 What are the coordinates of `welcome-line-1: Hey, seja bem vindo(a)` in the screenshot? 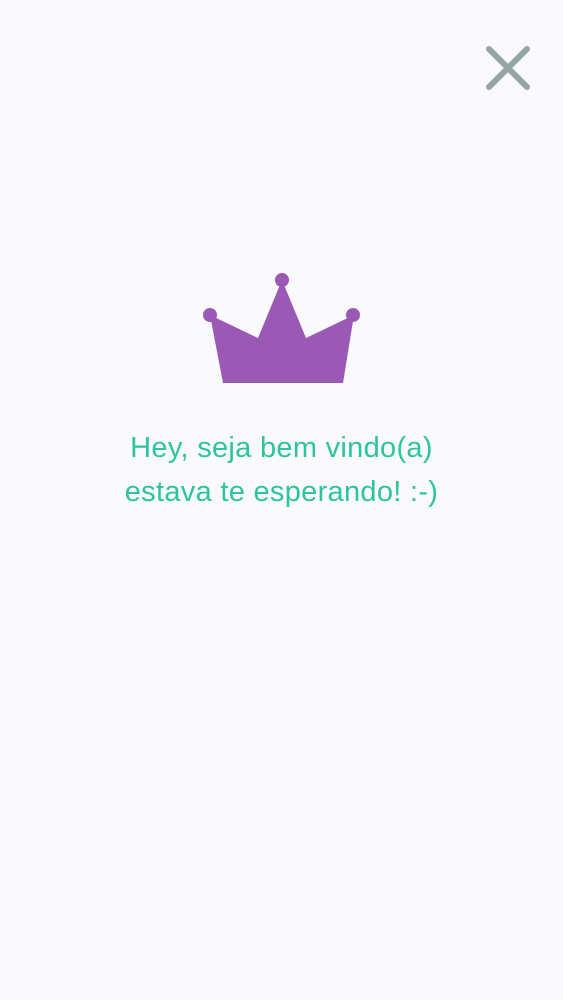 It's located at (281, 448).